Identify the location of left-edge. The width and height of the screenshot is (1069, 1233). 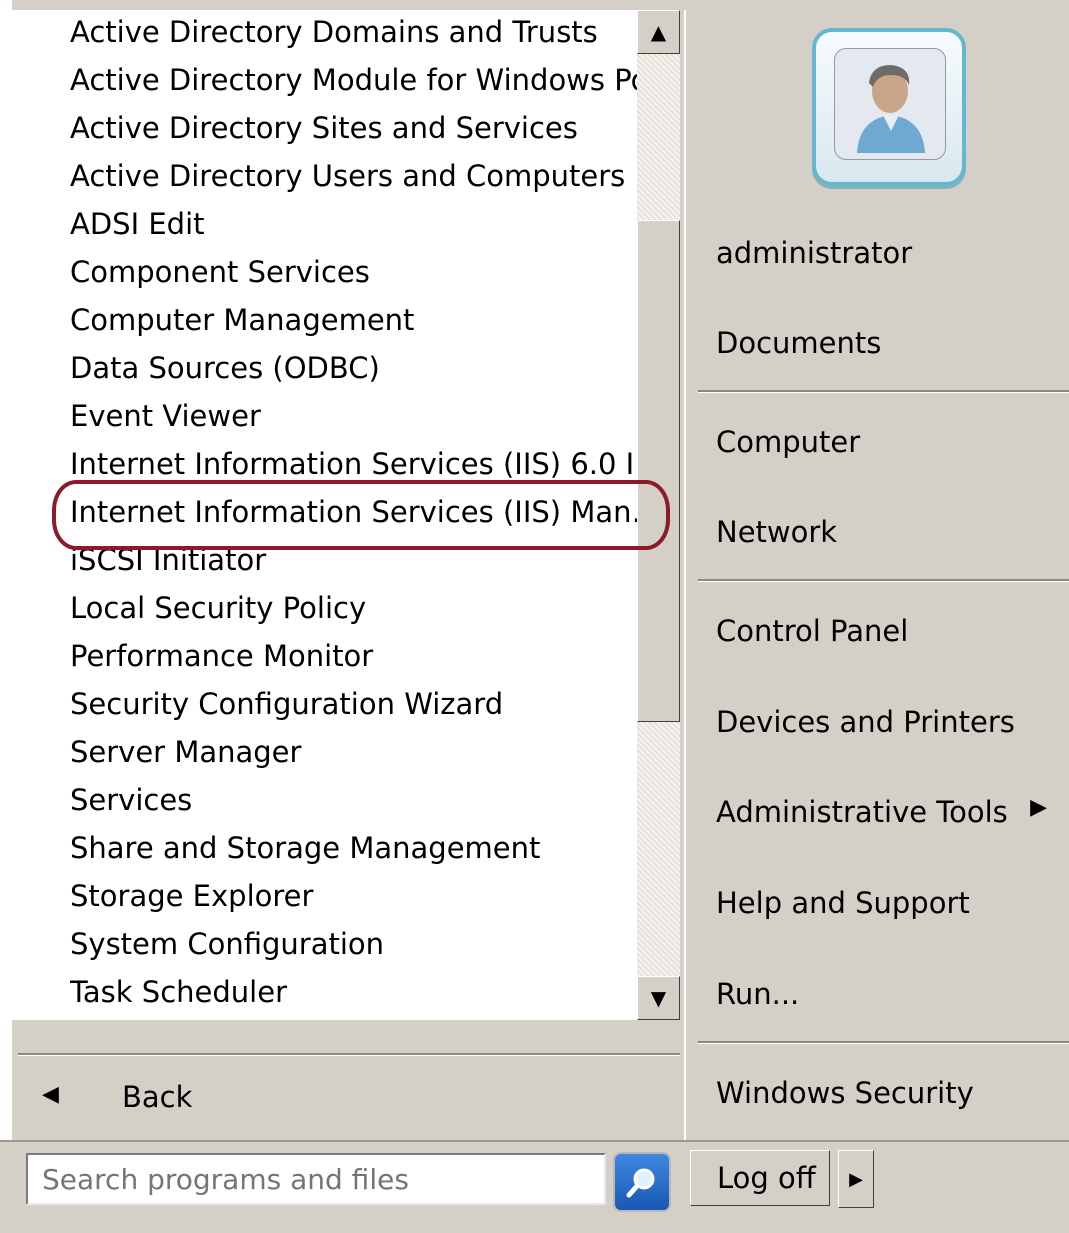
(6, 570).